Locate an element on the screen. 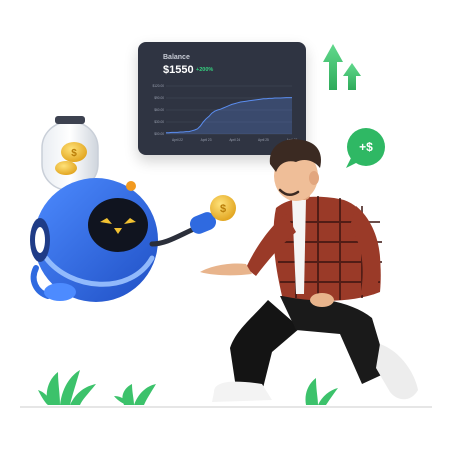 This screenshot has height=450, width=450. money-bubble-icon: +$ is located at coordinates (365, 148).